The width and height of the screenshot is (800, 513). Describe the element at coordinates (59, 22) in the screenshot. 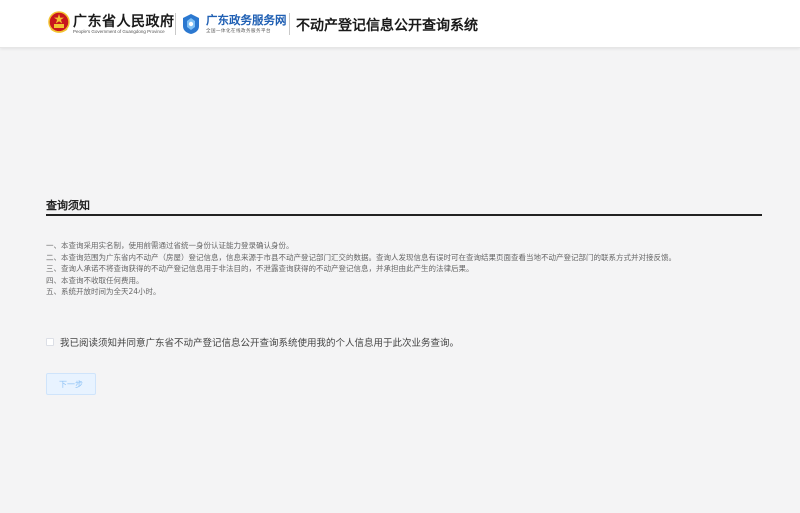

I see `national-emblem-icon` at that location.